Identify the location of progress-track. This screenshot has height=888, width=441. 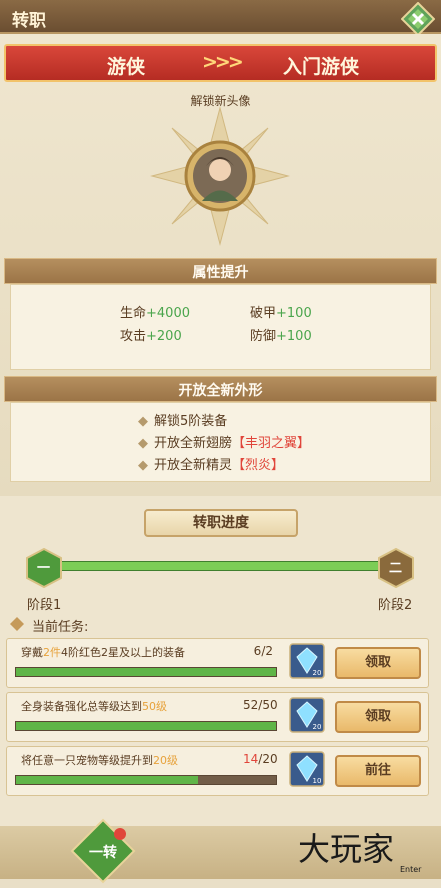
(221, 566).